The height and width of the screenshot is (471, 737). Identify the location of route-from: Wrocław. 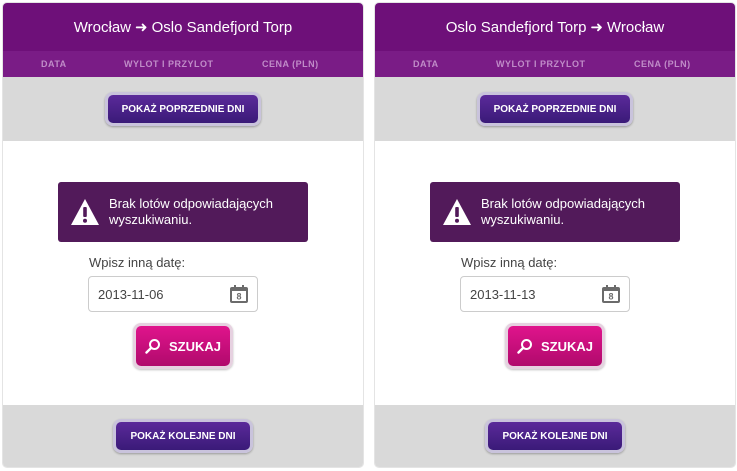
(102, 27).